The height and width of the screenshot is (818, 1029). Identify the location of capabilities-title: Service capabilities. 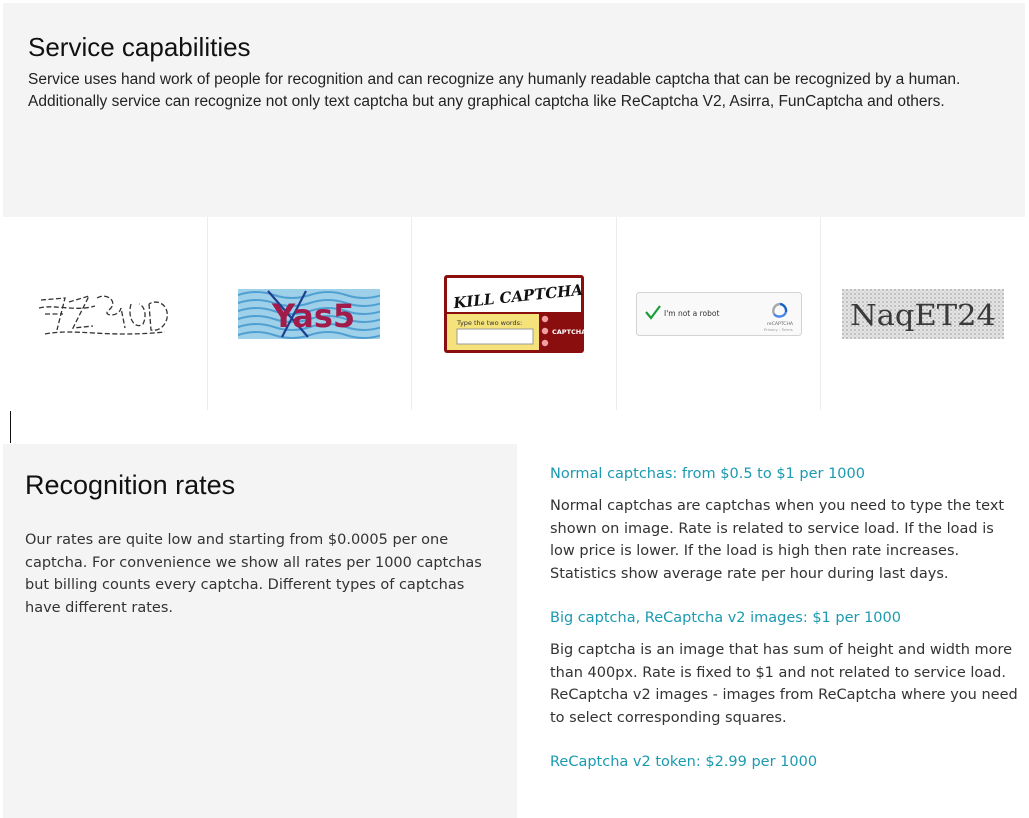
(139, 47).